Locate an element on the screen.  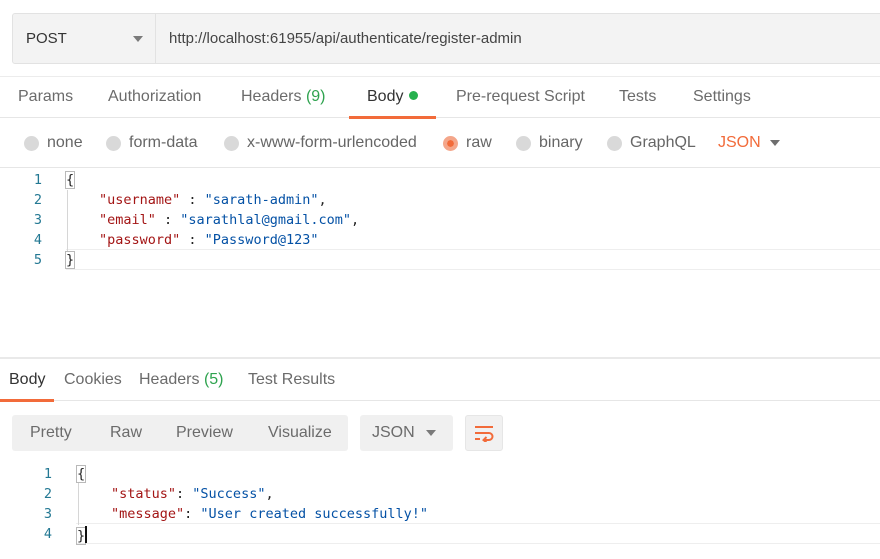
radio-binary: binary is located at coordinates (549, 143).